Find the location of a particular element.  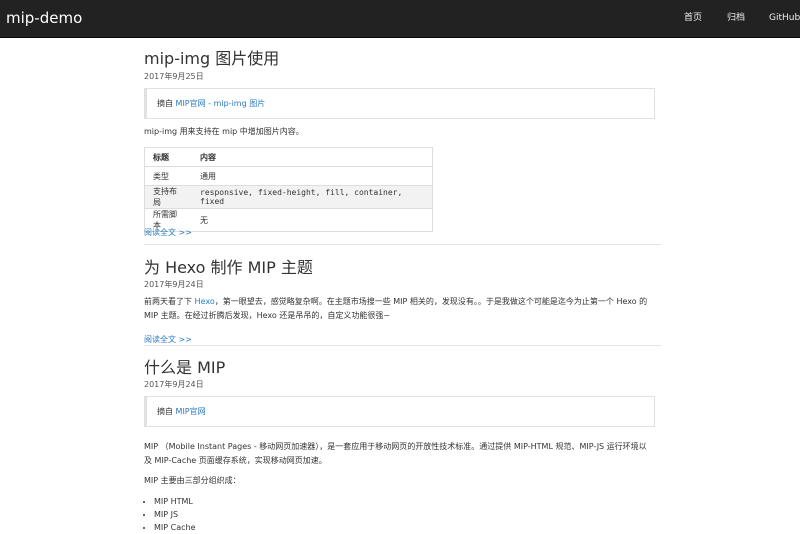

hexo-link: Hexo is located at coordinates (205, 301).